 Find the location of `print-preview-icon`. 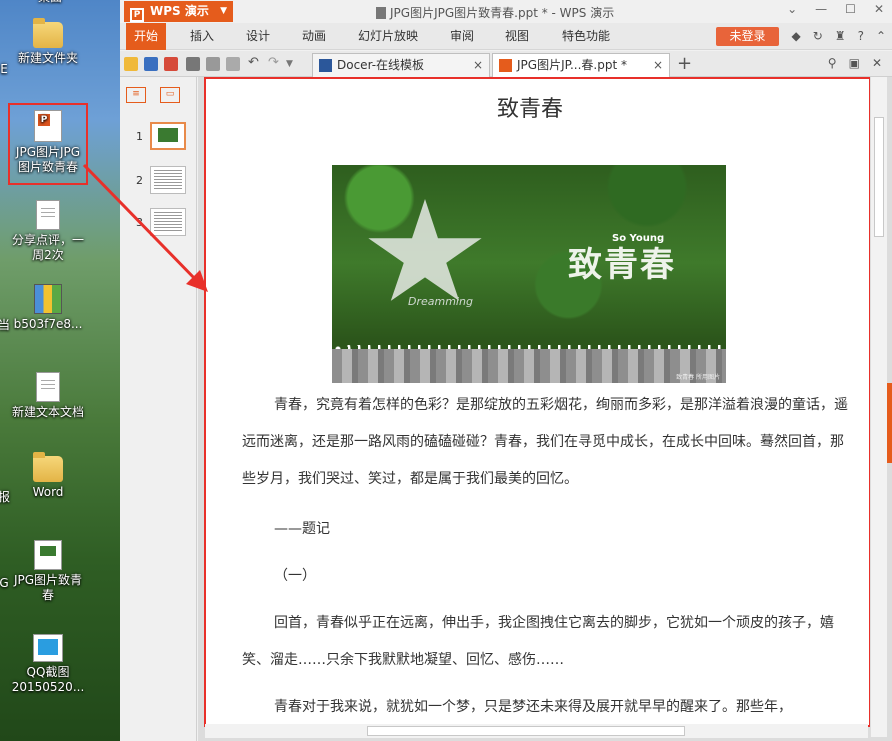

print-preview-icon is located at coordinates (213, 64).